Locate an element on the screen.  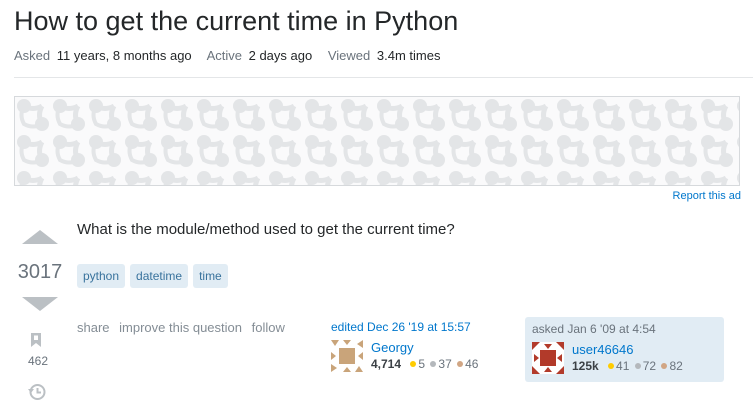
active-value: 2 days ago is located at coordinates (281, 55).